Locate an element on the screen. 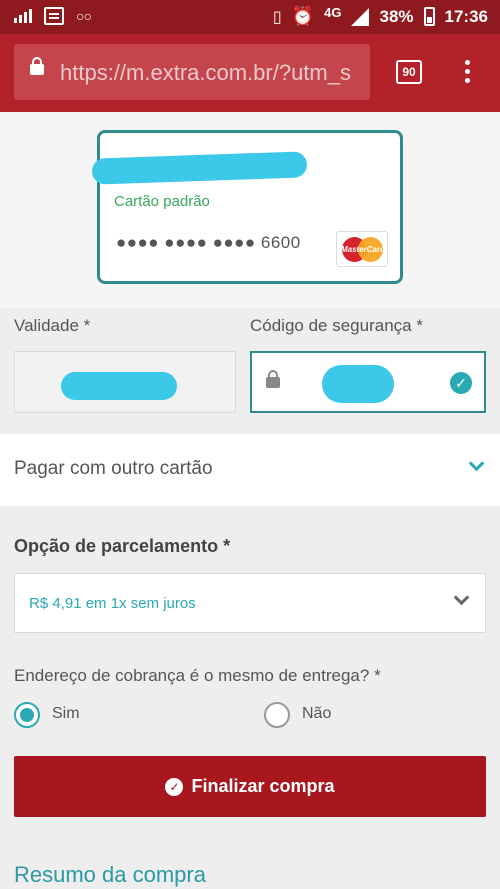 The height and width of the screenshot is (889, 500). redacted-cardholder-name is located at coordinates (199, 168).